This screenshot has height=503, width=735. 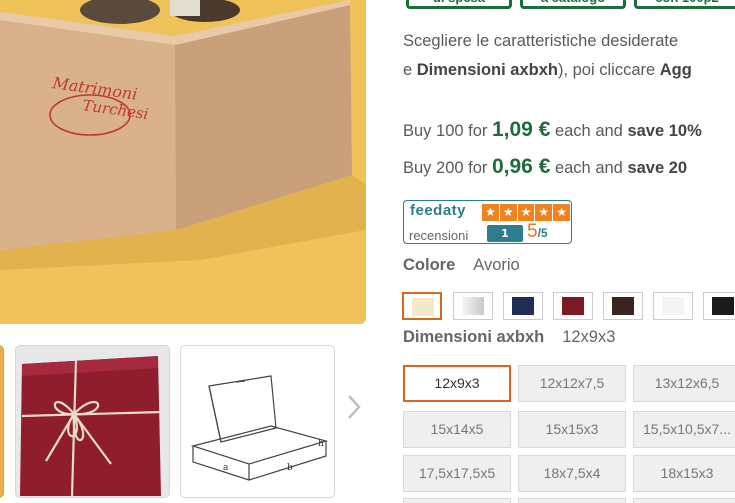 I want to click on top-button-catalogo: a catalogo, so click(x=573, y=4).